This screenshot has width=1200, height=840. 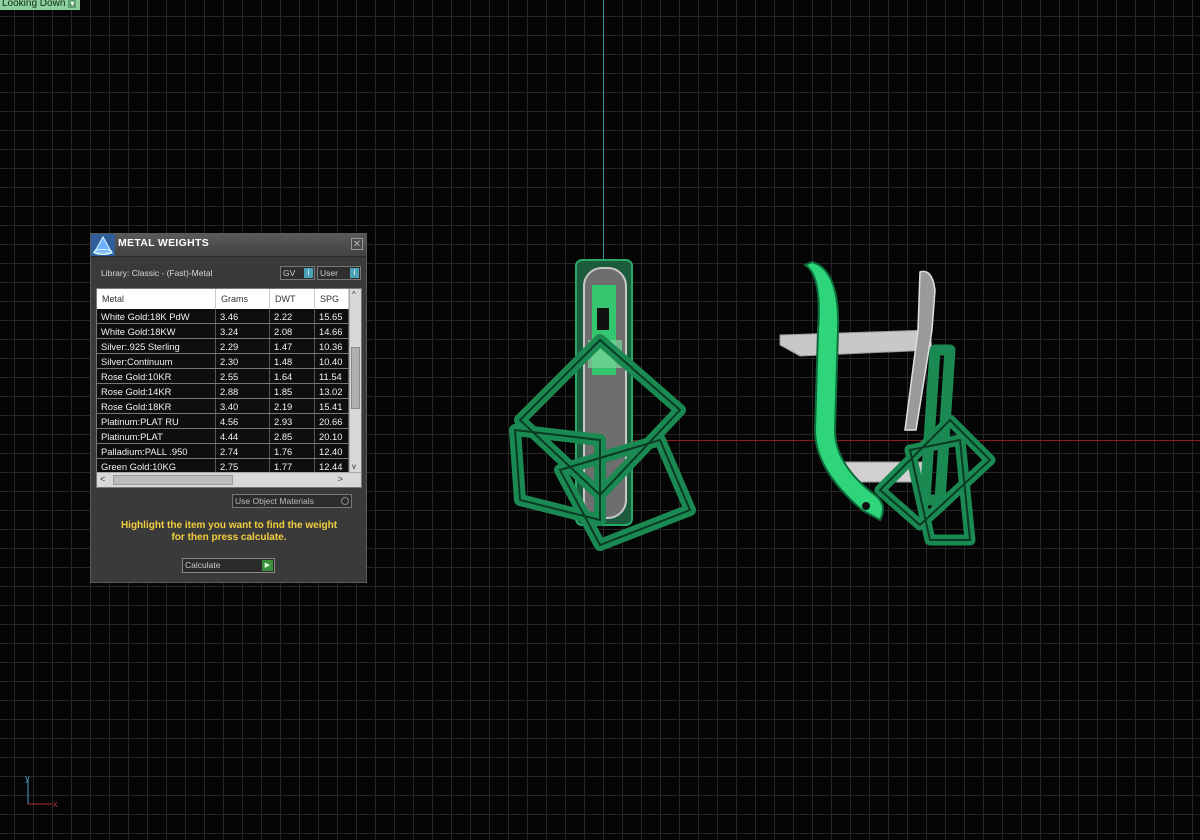 I want to click on axis-triad: y x, so click(x=41, y=791).